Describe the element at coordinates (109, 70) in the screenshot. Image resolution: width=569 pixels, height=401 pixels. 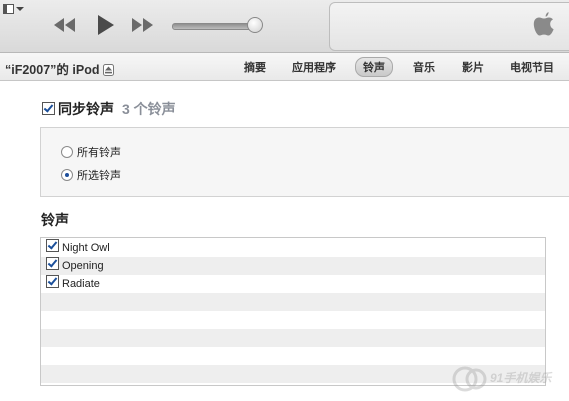
I see `eject-icon` at that location.